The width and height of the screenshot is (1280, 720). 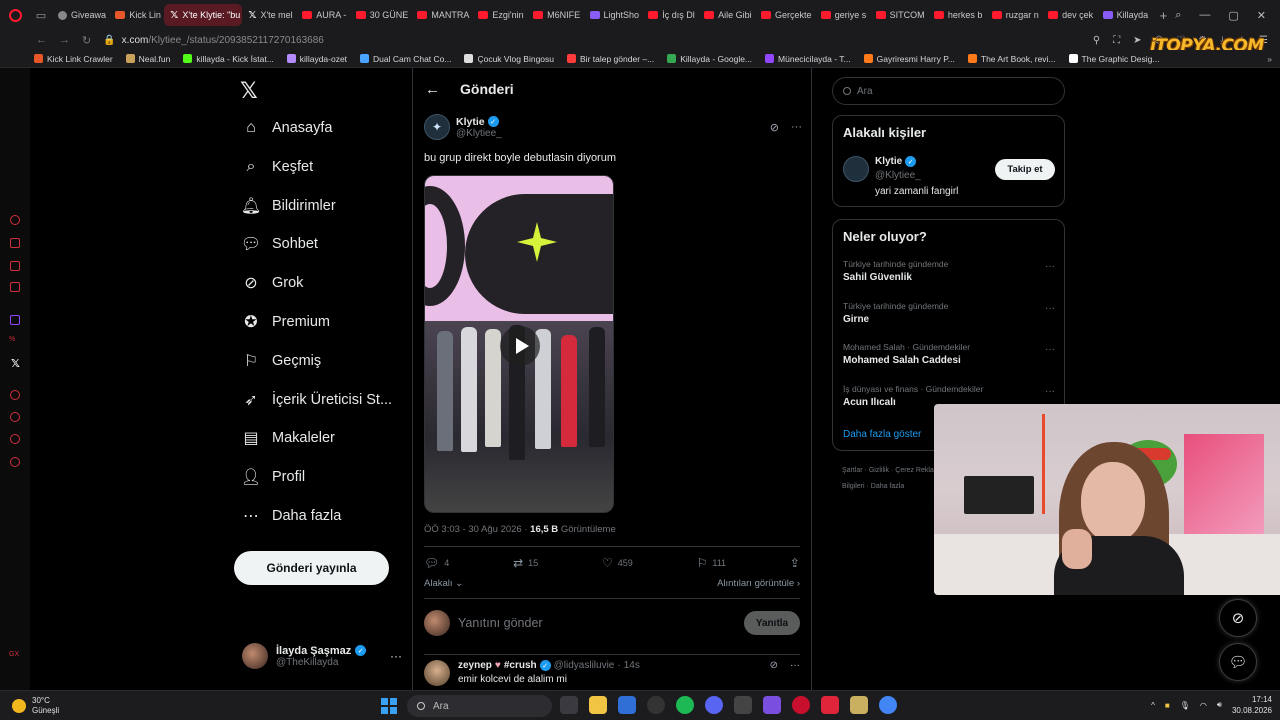 What do you see at coordinates (726, 15) in the screenshot?
I see `browser-tab: Aile Gibi` at bounding box center [726, 15].